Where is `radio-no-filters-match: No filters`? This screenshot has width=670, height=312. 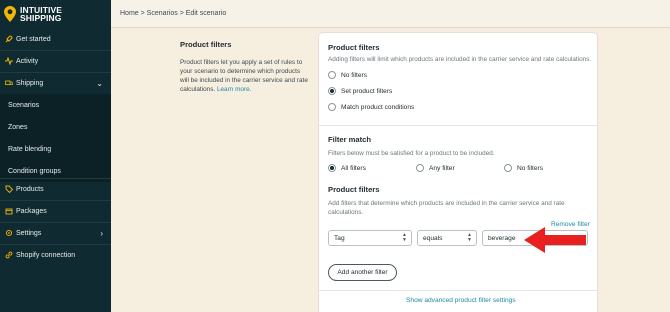
radio-no-filters-match: No filters is located at coordinates (523, 168).